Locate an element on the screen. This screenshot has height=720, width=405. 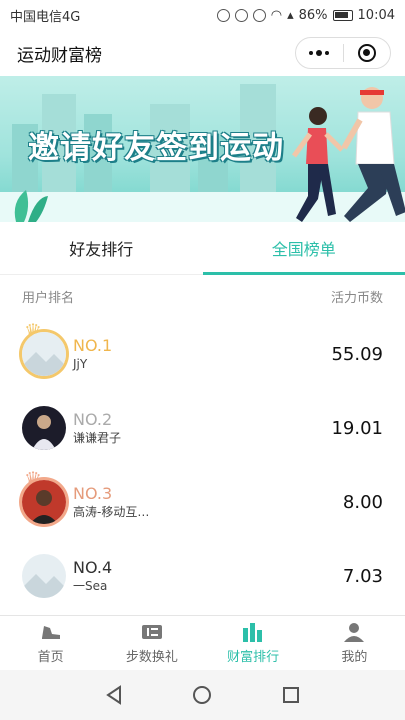
target-icon is located at coordinates (366, 53).